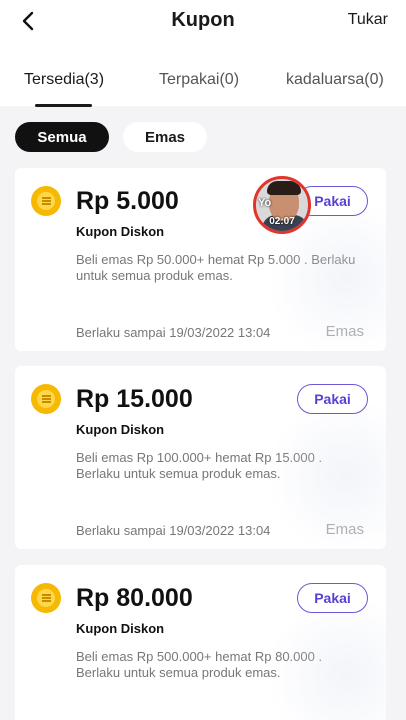  Describe the element at coordinates (165, 137) in the screenshot. I see `filter-emas: Emas` at that location.